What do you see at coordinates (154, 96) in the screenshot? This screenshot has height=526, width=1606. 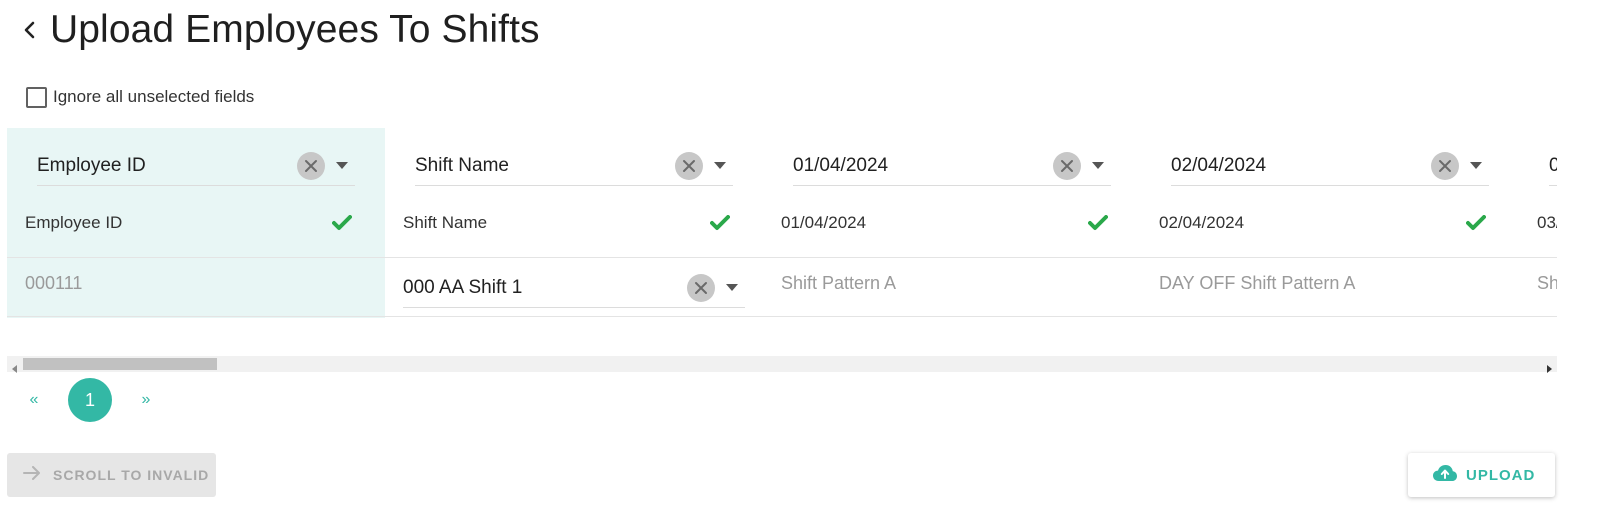 I see `ignore-unselected-label: Ignore all unselected fields` at bounding box center [154, 96].